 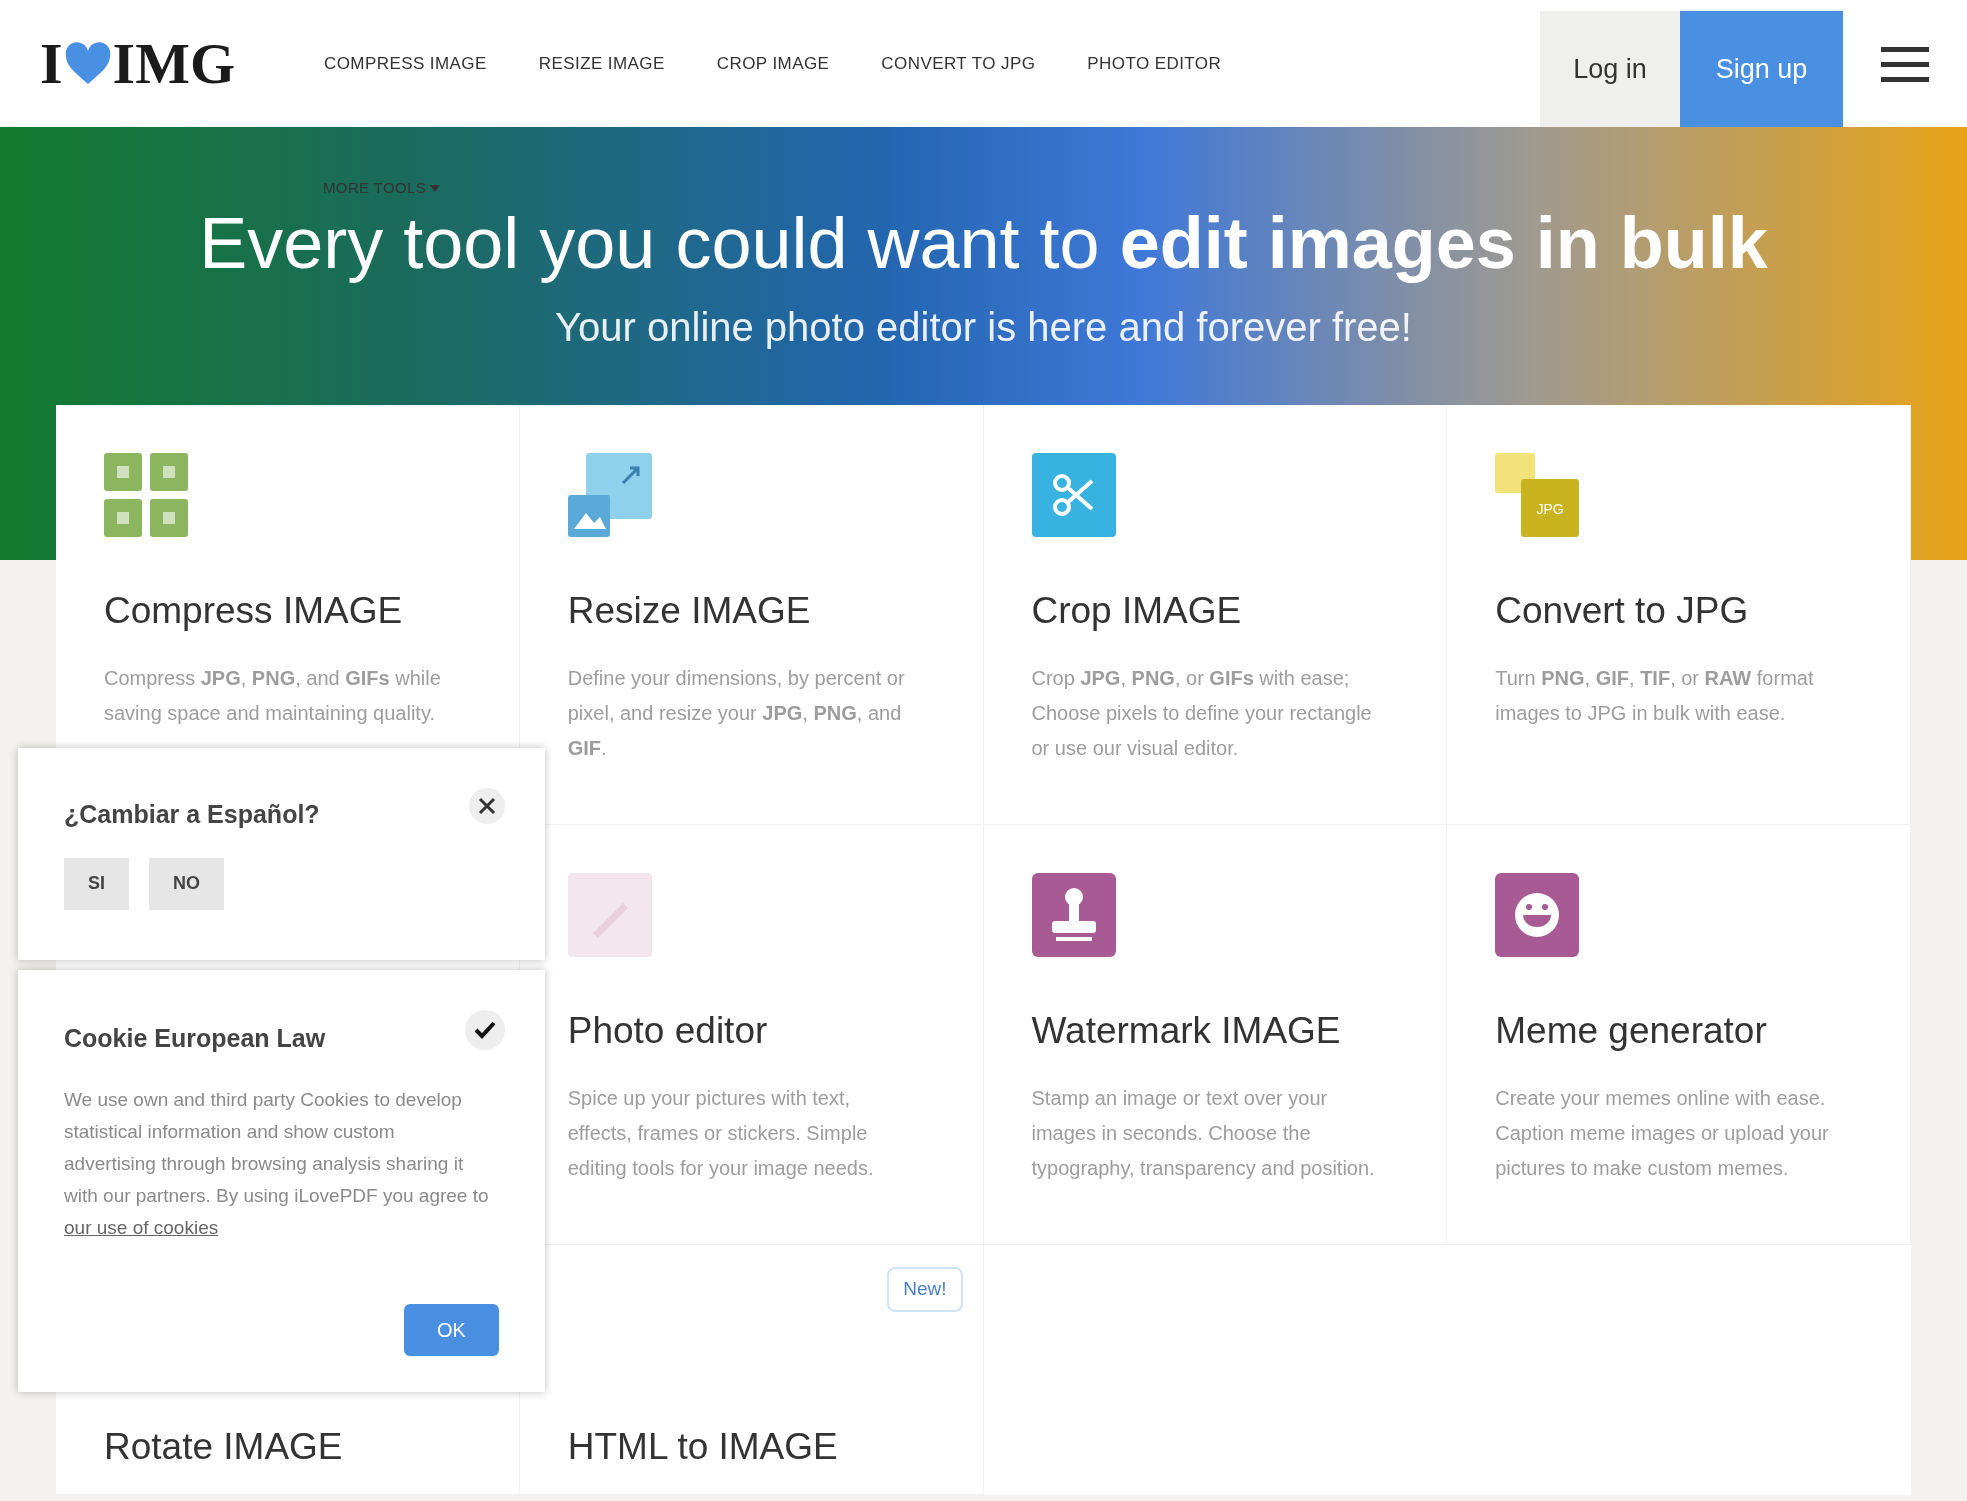 What do you see at coordinates (1662, 1133) in the screenshot?
I see `tool-description: Create your memes online with ease. Caption meme images or upload your pictures to make custom memes.` at bounding box center [1662, 1133].